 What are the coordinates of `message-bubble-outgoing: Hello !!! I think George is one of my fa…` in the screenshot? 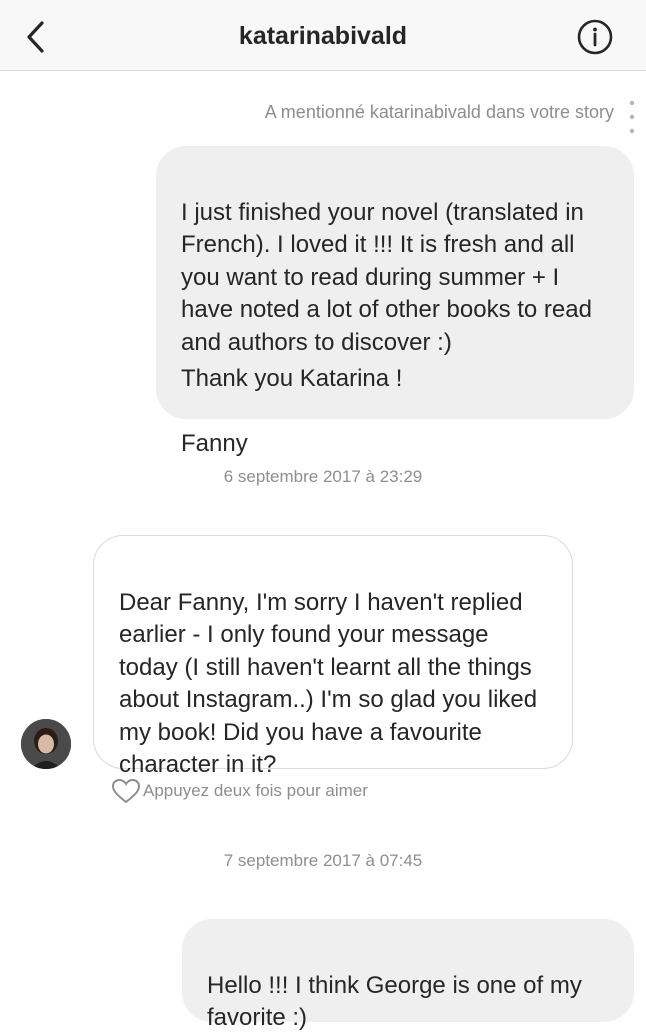 It's located at (408, 975).